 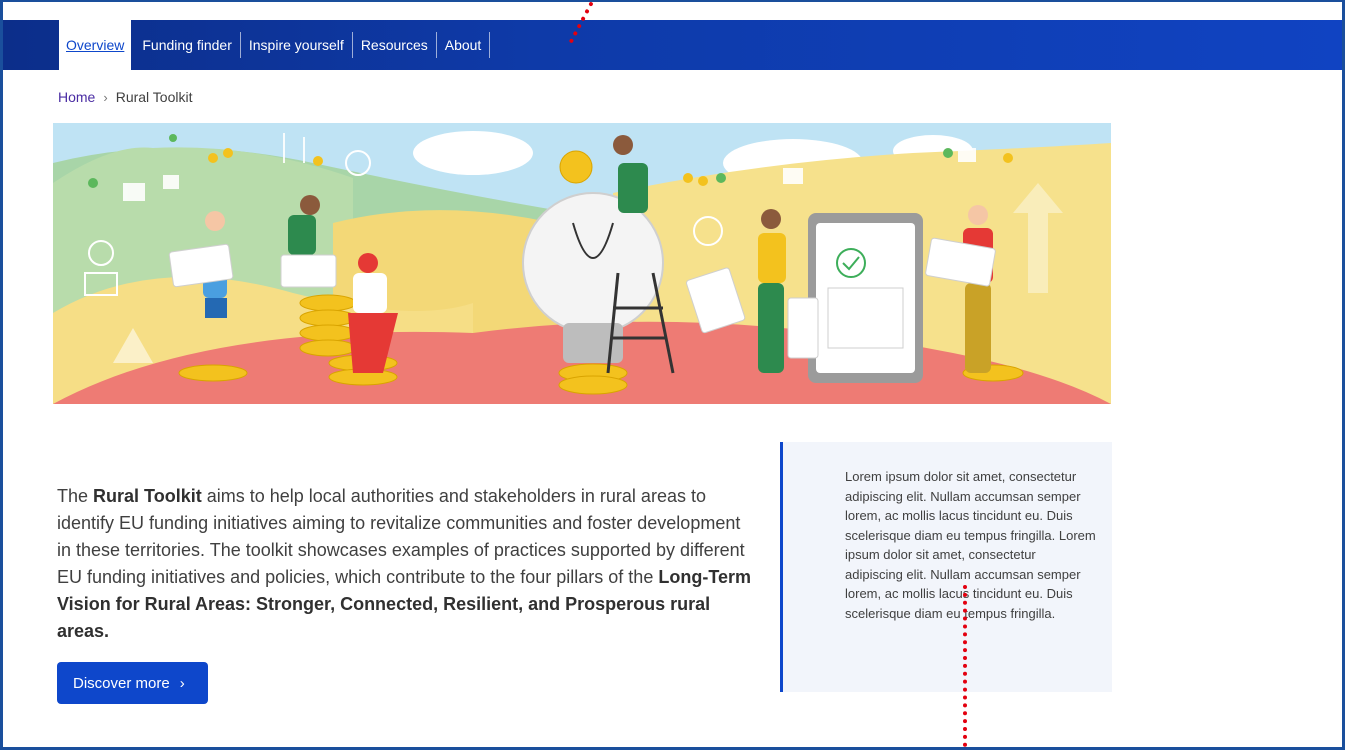 I want to click on annotation-dotted-line-bottom, so click(x=965, y=666).